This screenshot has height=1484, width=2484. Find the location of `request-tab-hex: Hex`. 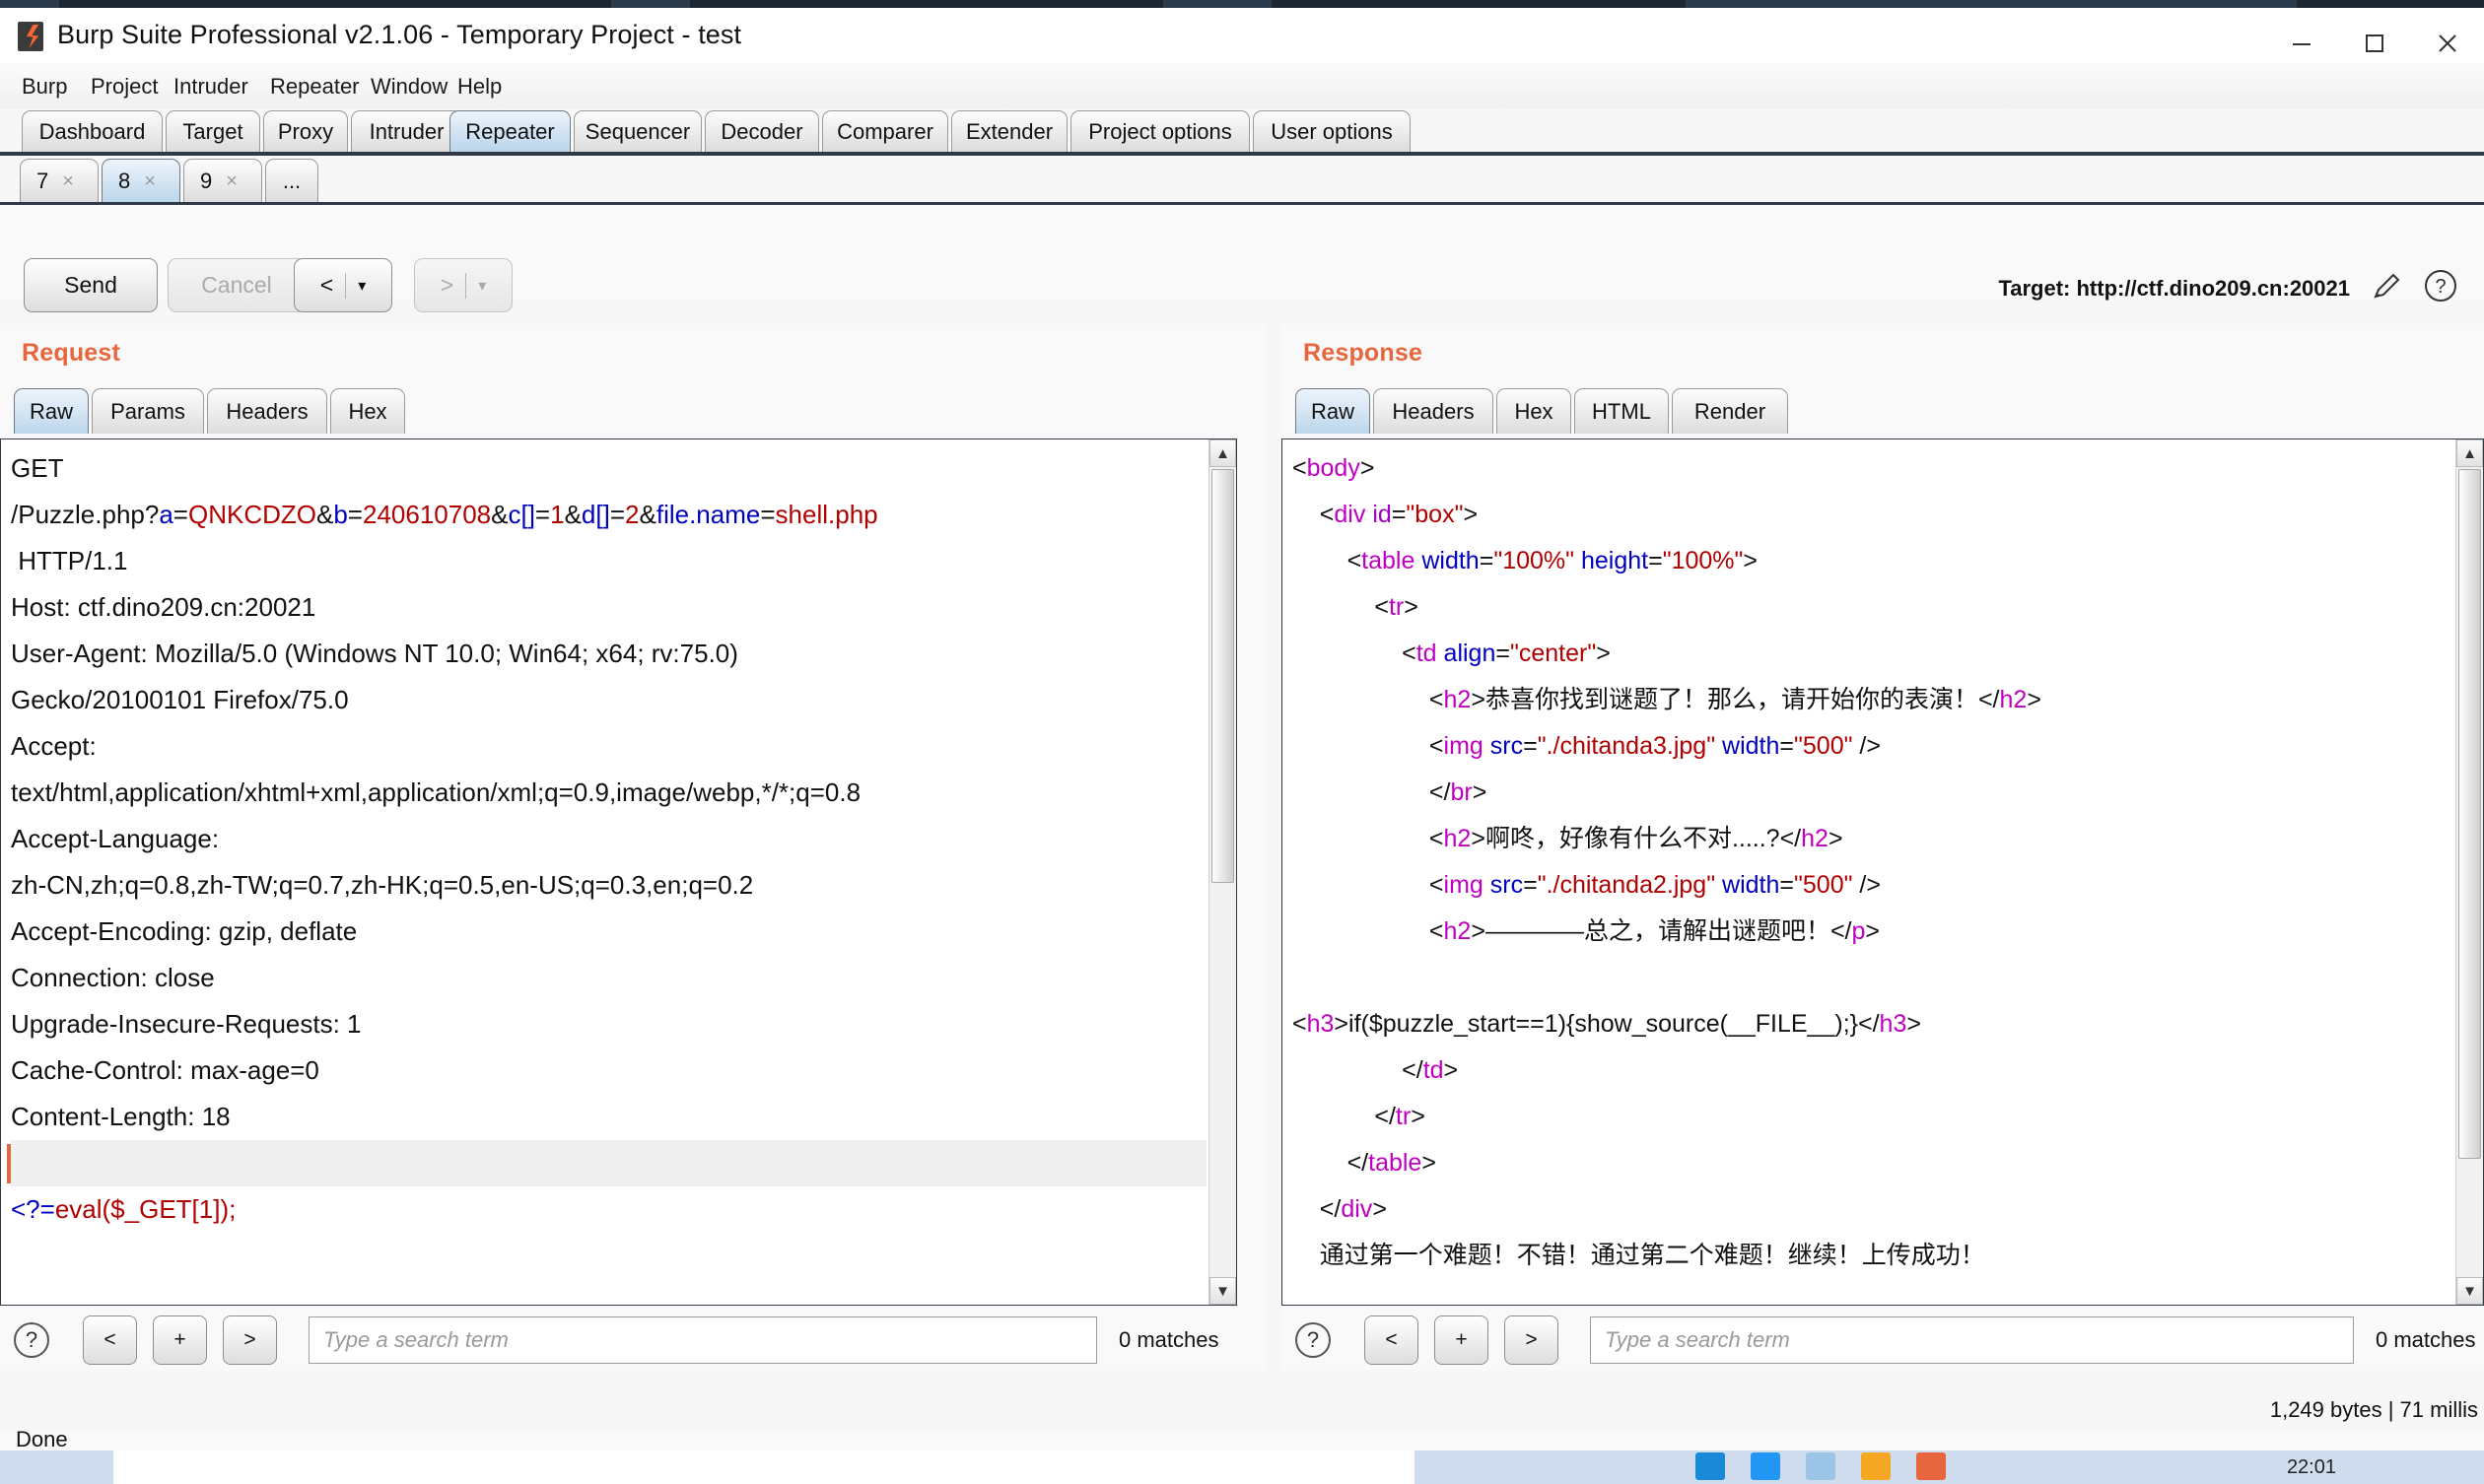

request-tab-hex: Hex is located at coordinates (368, 411).